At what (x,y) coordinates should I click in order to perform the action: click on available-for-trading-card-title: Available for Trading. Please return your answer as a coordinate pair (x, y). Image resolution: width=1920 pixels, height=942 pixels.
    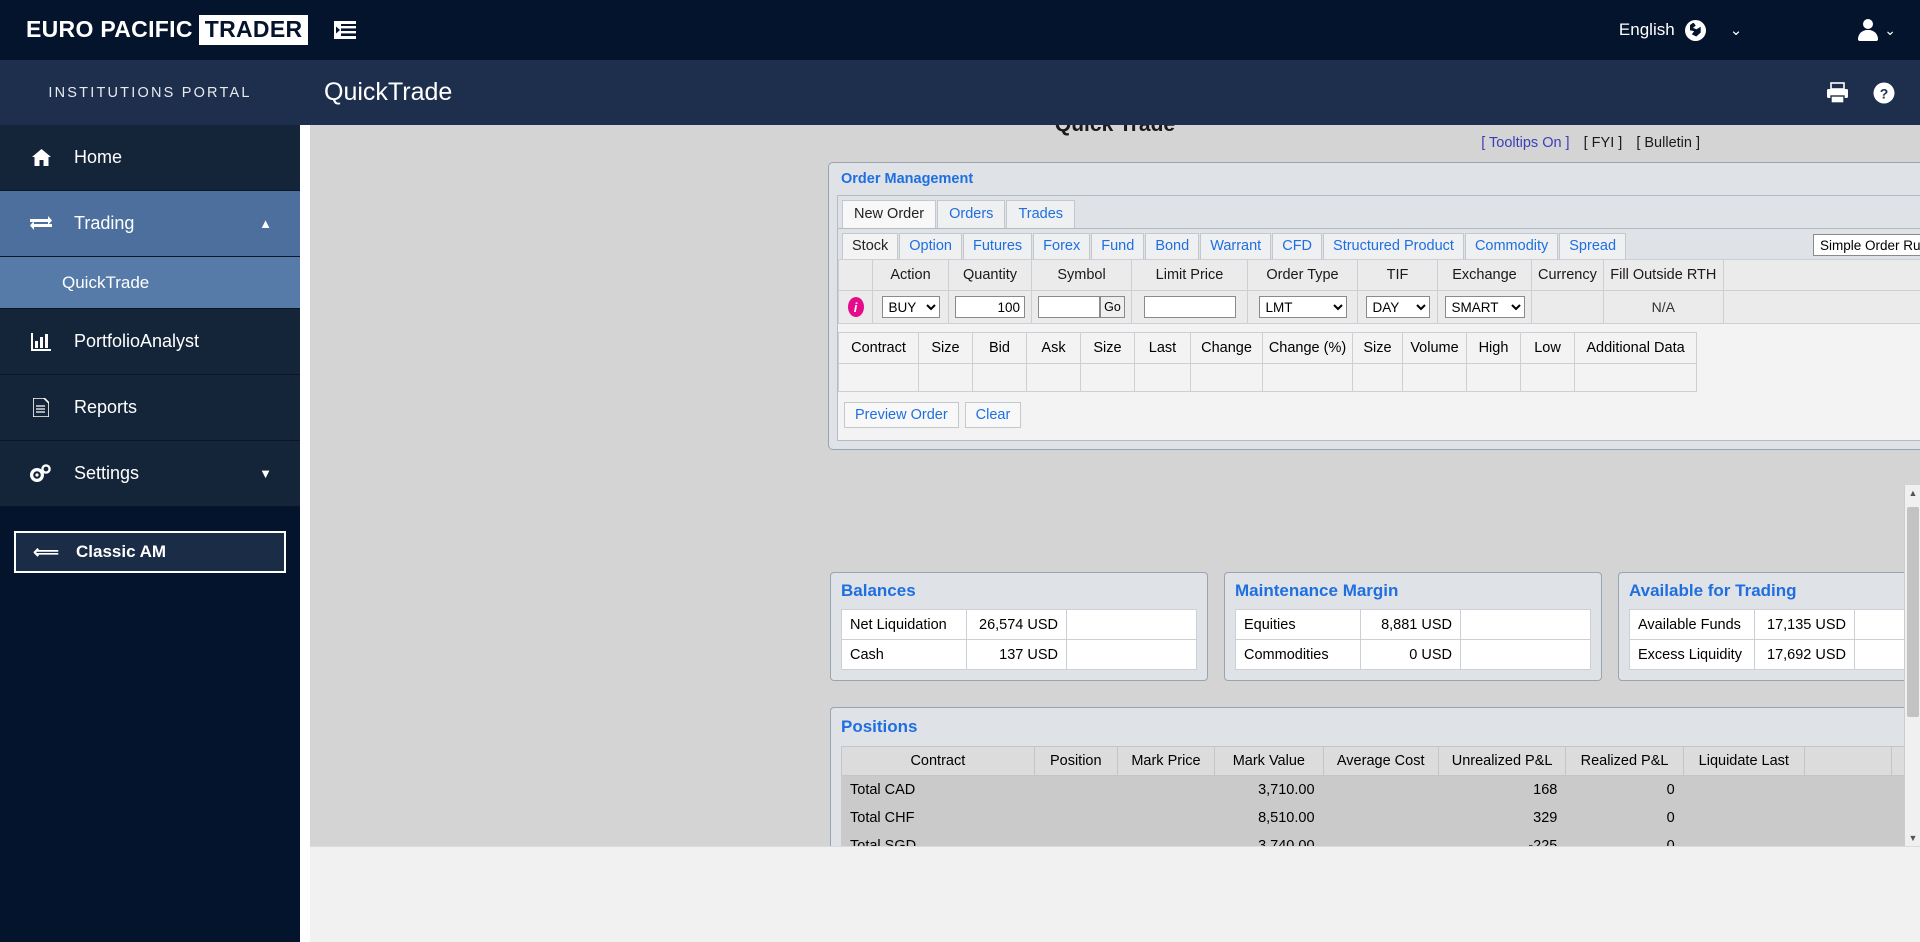
    Looking at the image, I should click on (1713, 590).